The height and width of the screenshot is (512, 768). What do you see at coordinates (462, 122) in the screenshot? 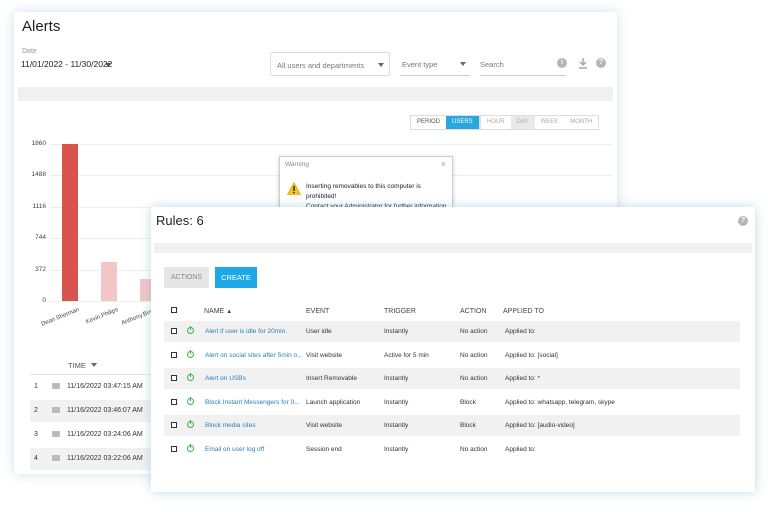
I see `toggle-users: USERS` at bounding box center [462, 122].